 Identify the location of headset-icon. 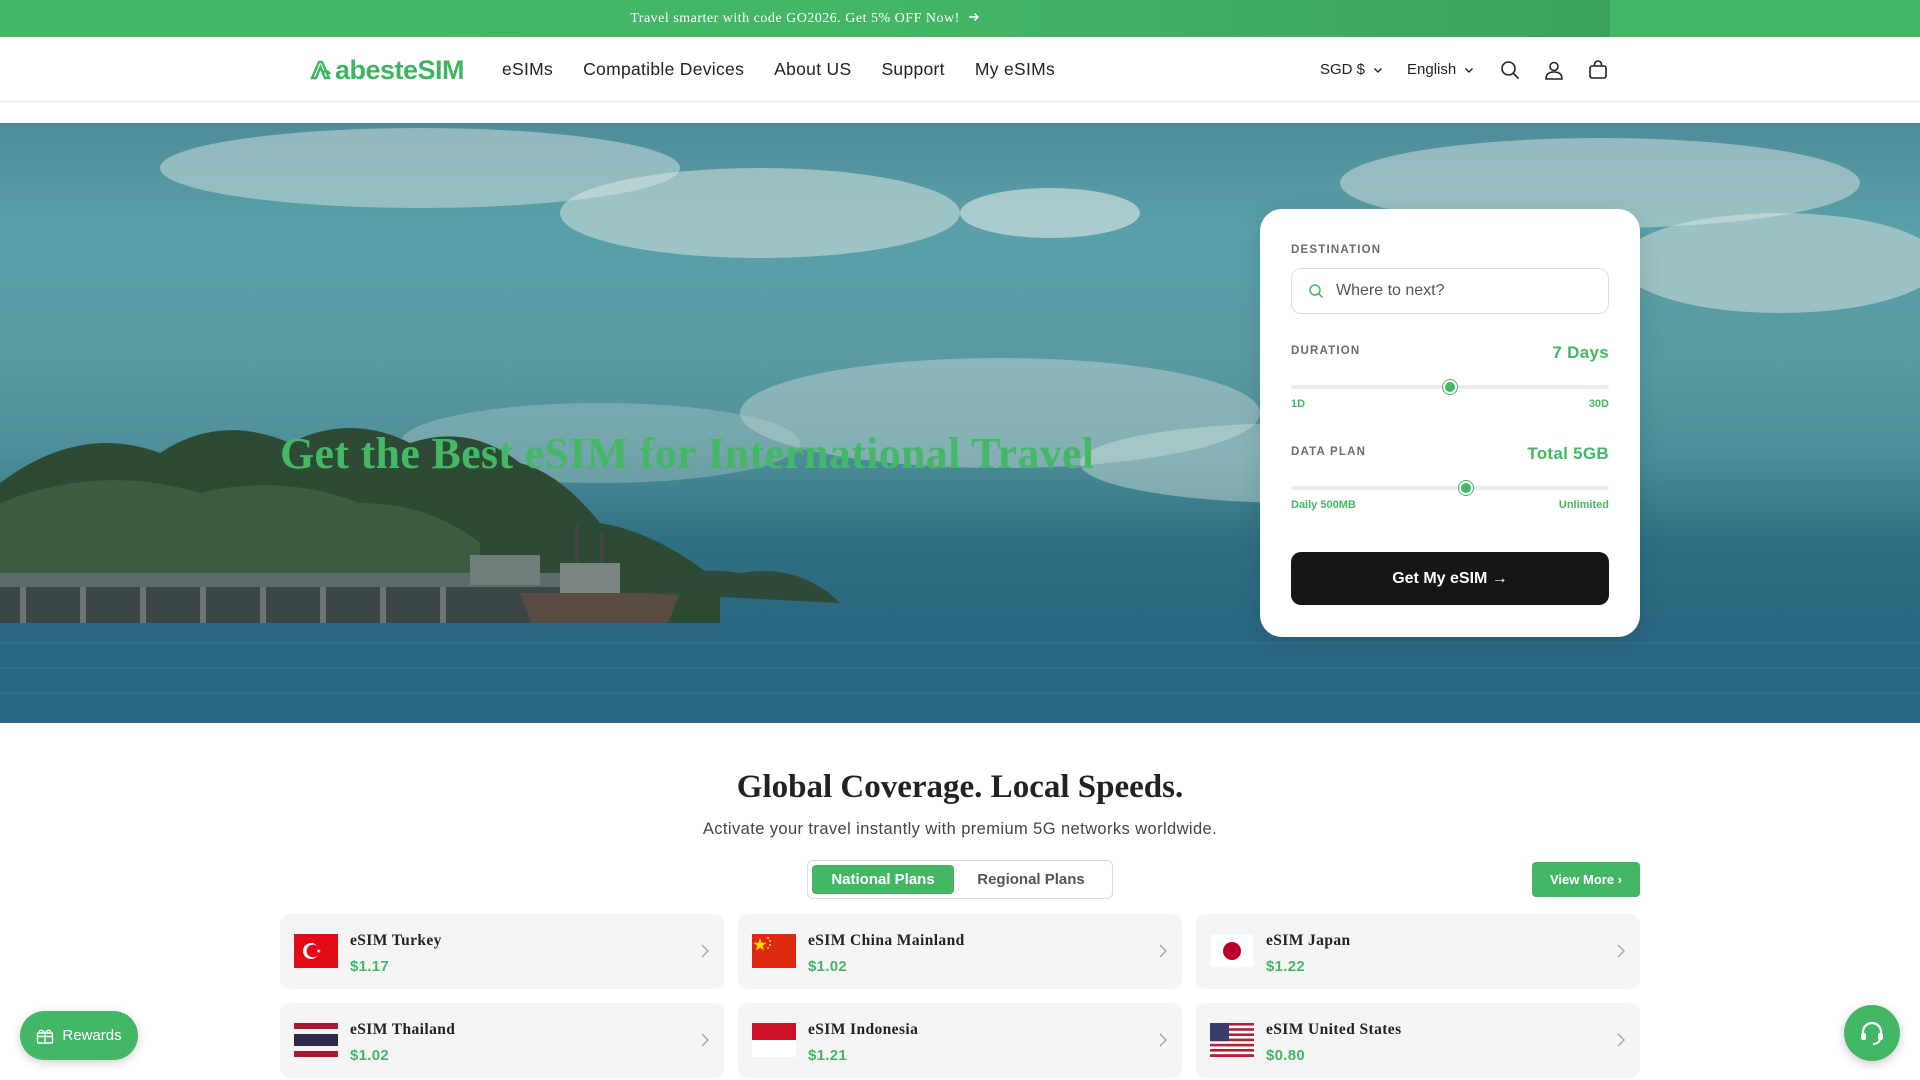
(1872, 1033).